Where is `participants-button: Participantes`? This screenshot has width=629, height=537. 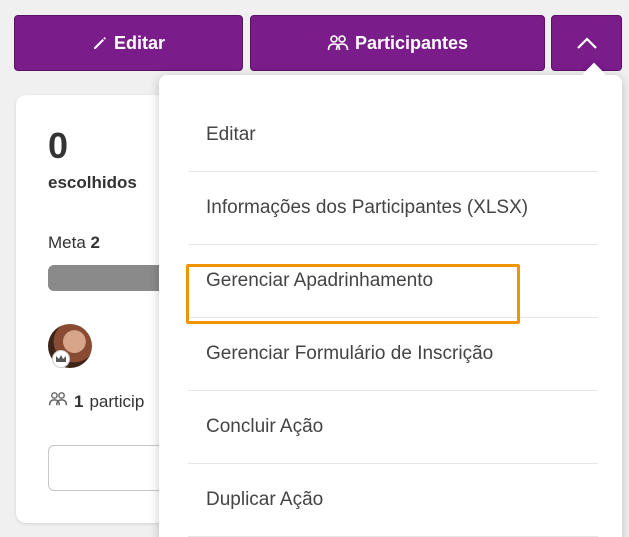
participants-button: Participantes is located at coordinates (397, 43).